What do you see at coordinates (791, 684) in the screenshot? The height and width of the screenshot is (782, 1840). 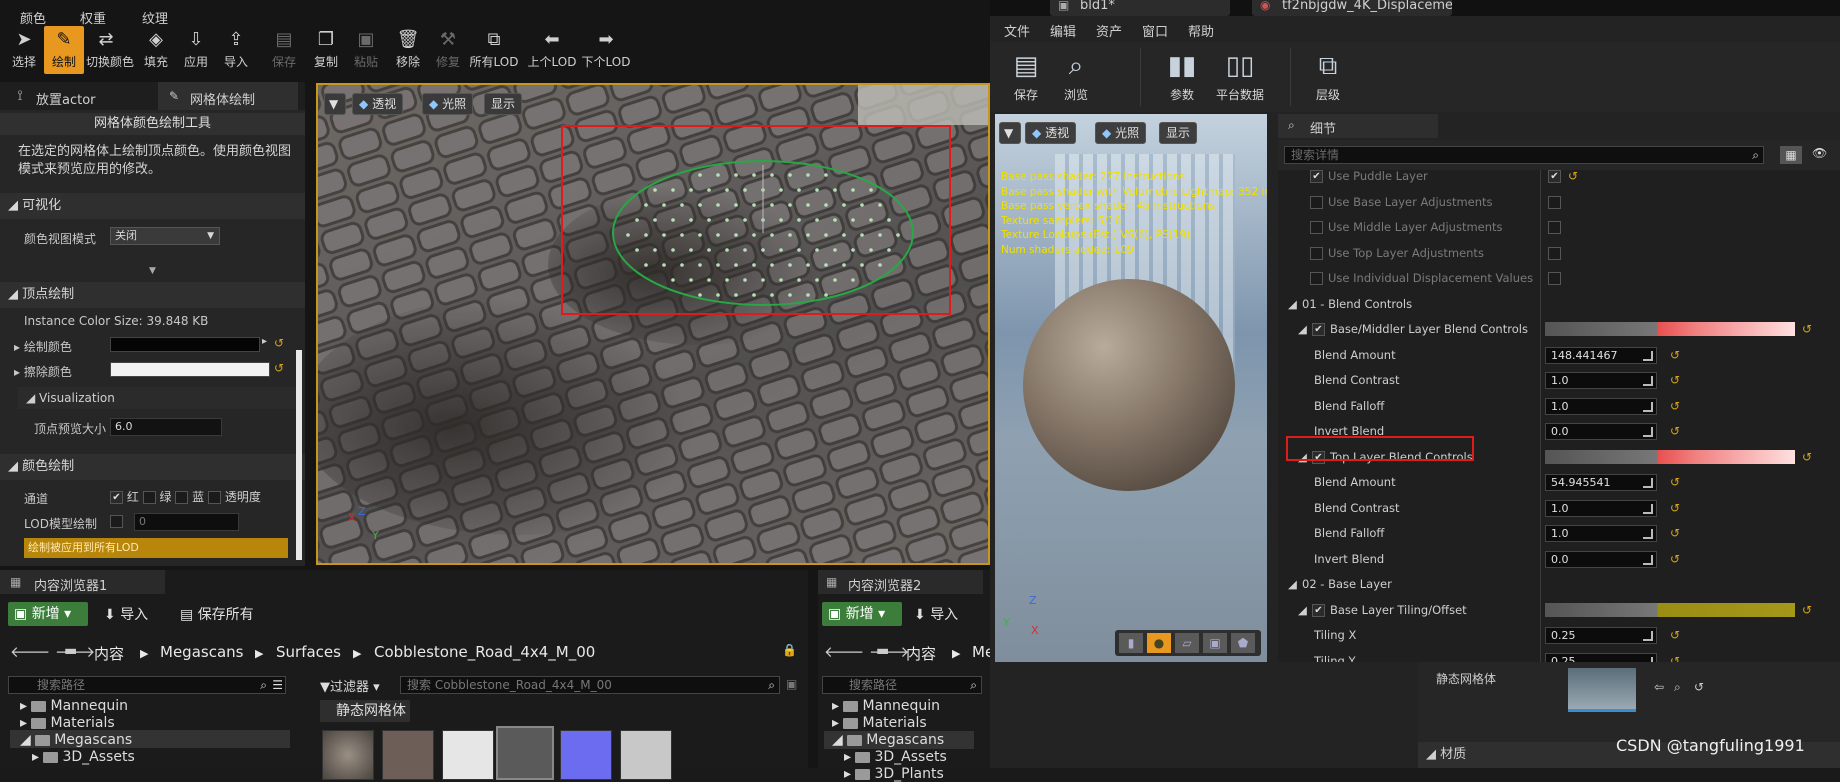 I see `save-search-icon: ▣` at bounding box center [791, 684].